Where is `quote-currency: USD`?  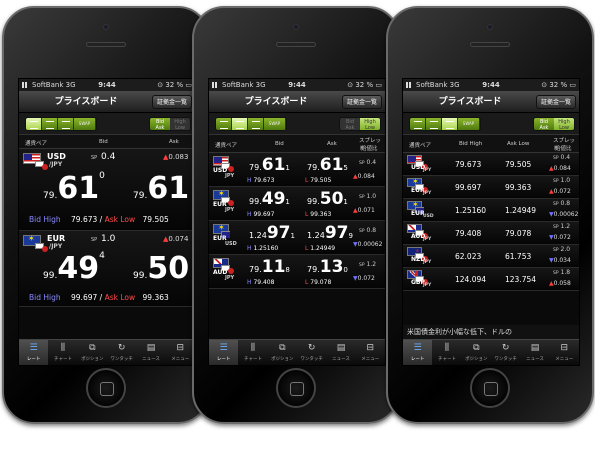 quote-currency: USD is located at coordinates (231, 244).